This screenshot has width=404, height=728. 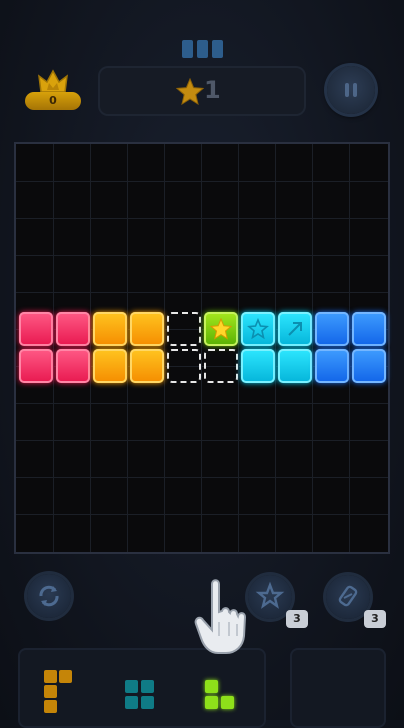 I want to click on refresh-button, so click(x=49, y=596).